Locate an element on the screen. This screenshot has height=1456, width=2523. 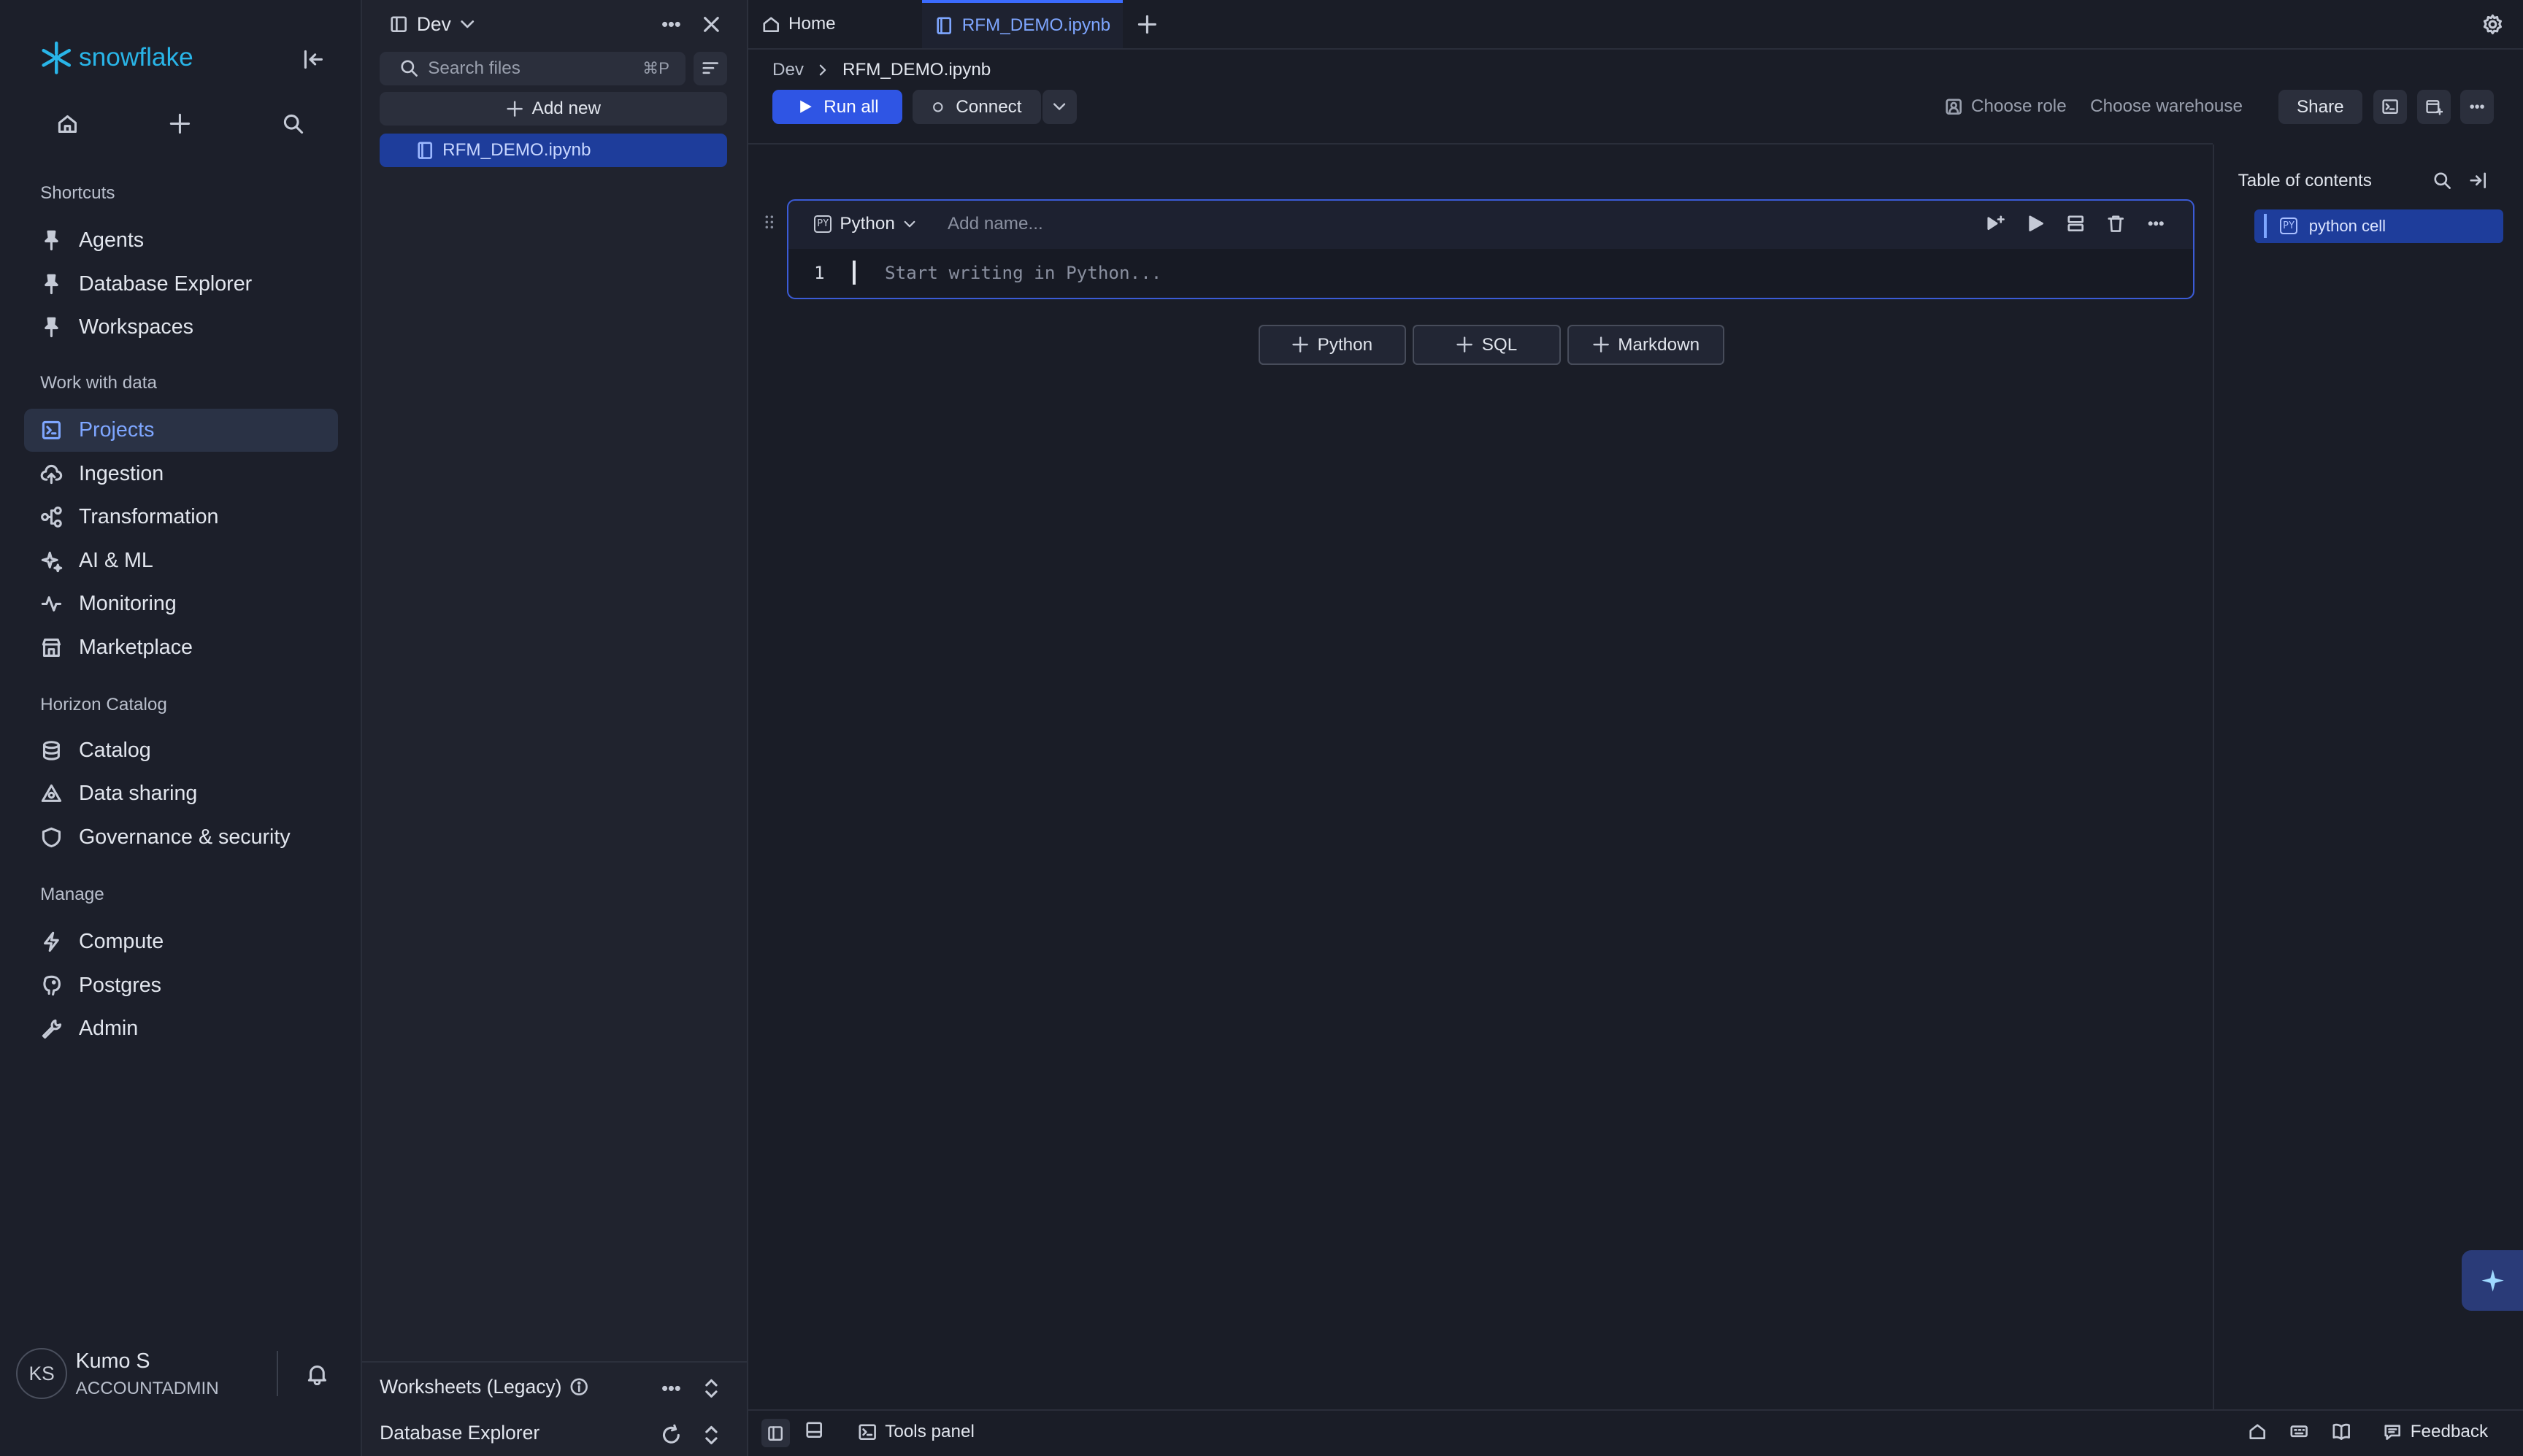
toc-item: PY python cell is located at coordinates (2379, 226).